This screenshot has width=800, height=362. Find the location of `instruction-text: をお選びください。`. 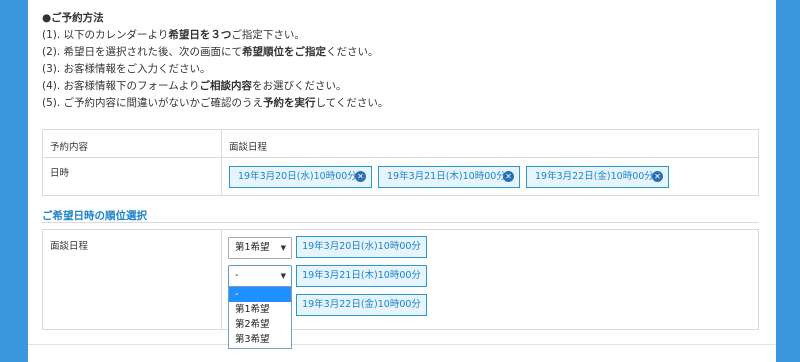

instruction-text: をお選びください。 is located at coordinates (299, 86).